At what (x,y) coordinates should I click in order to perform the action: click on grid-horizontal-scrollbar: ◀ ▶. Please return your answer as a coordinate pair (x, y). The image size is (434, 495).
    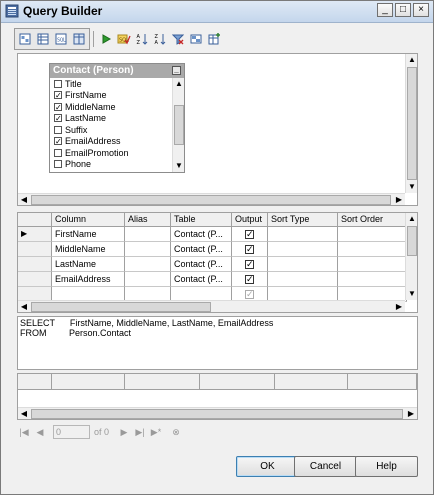
    Looking at the image, I should click on (211, 306).